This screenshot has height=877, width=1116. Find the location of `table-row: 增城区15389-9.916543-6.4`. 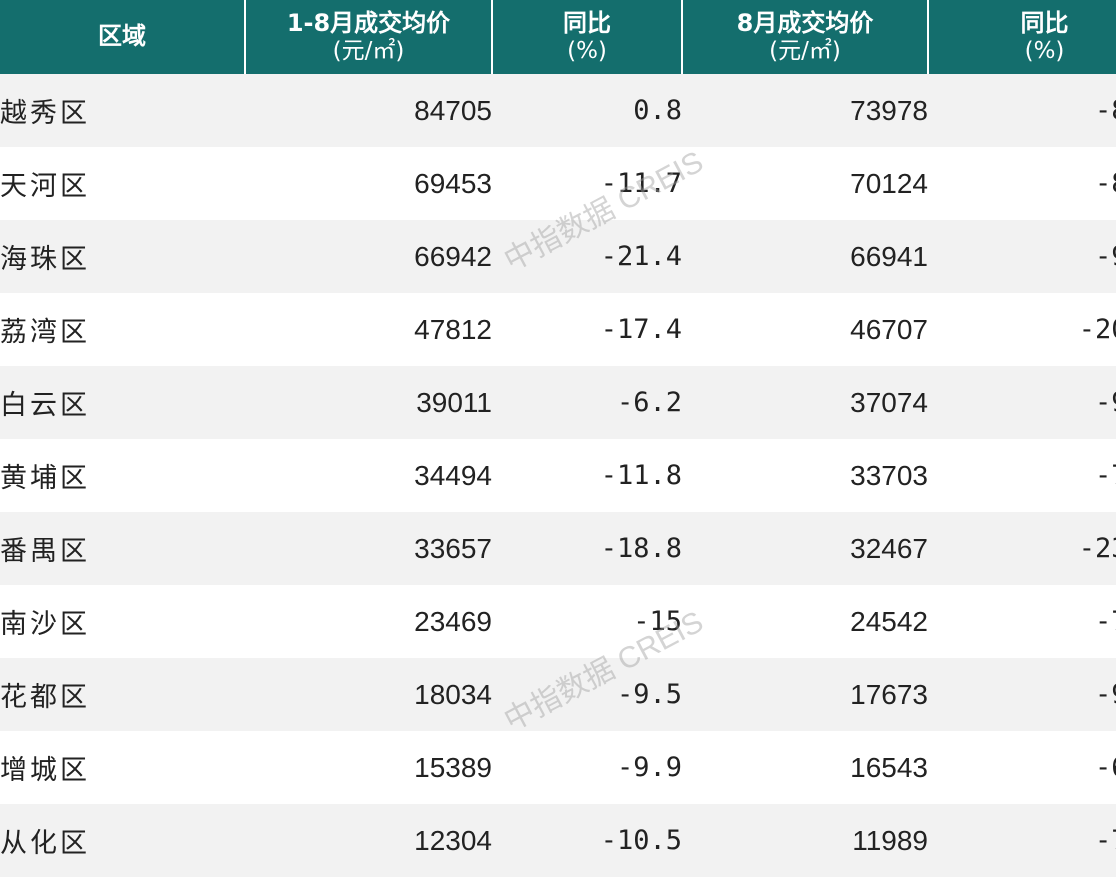

table-row: 增城区15389-9.916543-6.4 is located at coordinates (558, 767).